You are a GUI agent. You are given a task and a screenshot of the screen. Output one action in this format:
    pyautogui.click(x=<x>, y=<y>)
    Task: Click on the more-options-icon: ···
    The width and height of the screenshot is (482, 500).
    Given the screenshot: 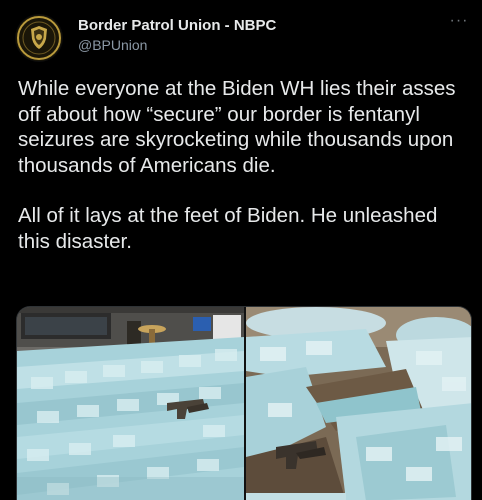 What is the action you would take?
    pyautogui.click(x=459, y=21)
    